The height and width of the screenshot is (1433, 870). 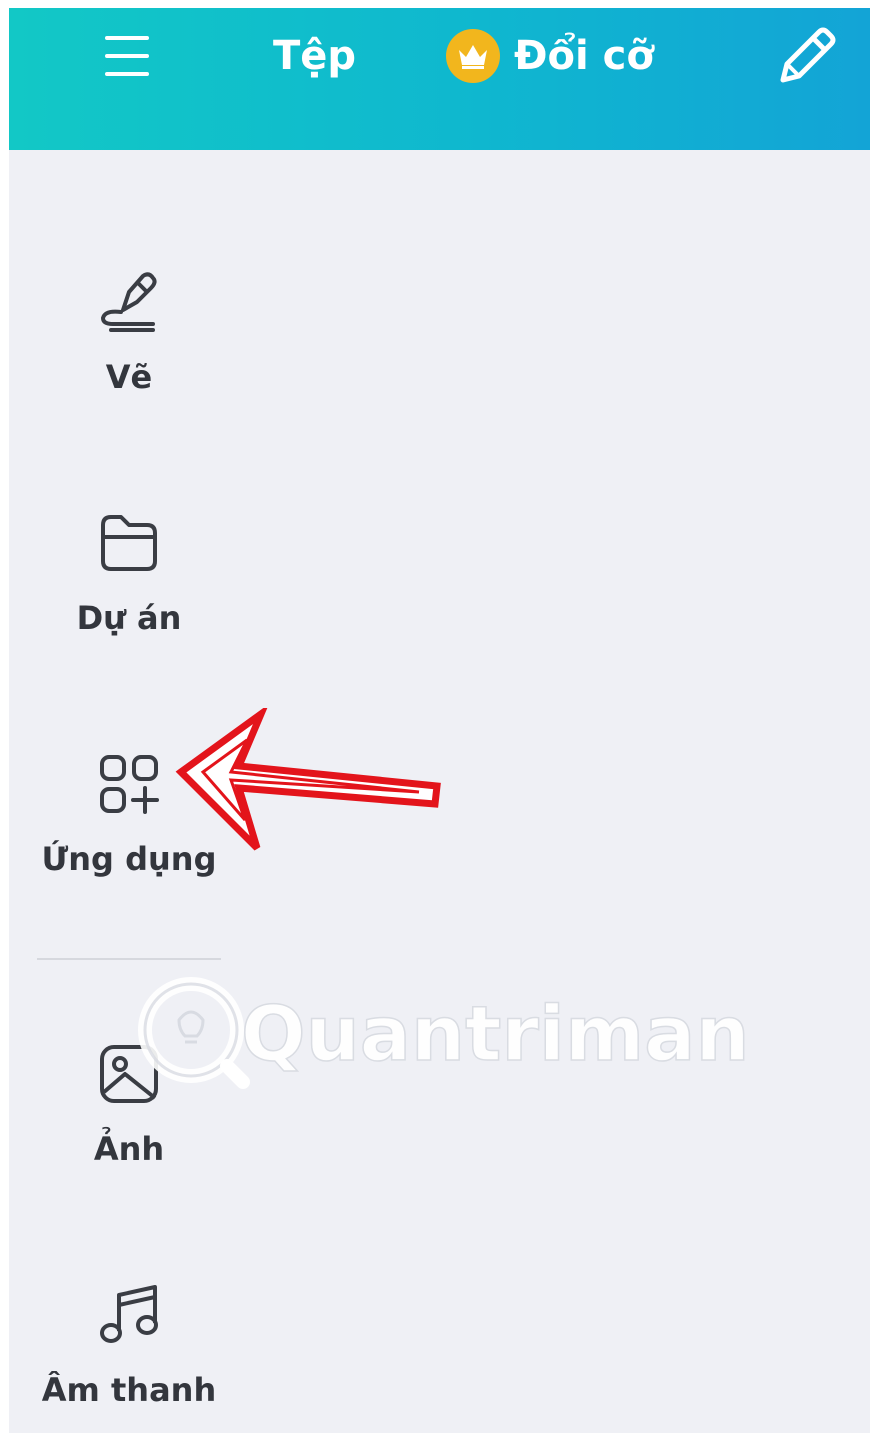 I want to click on folder-icon, so click(x=129, y=543).